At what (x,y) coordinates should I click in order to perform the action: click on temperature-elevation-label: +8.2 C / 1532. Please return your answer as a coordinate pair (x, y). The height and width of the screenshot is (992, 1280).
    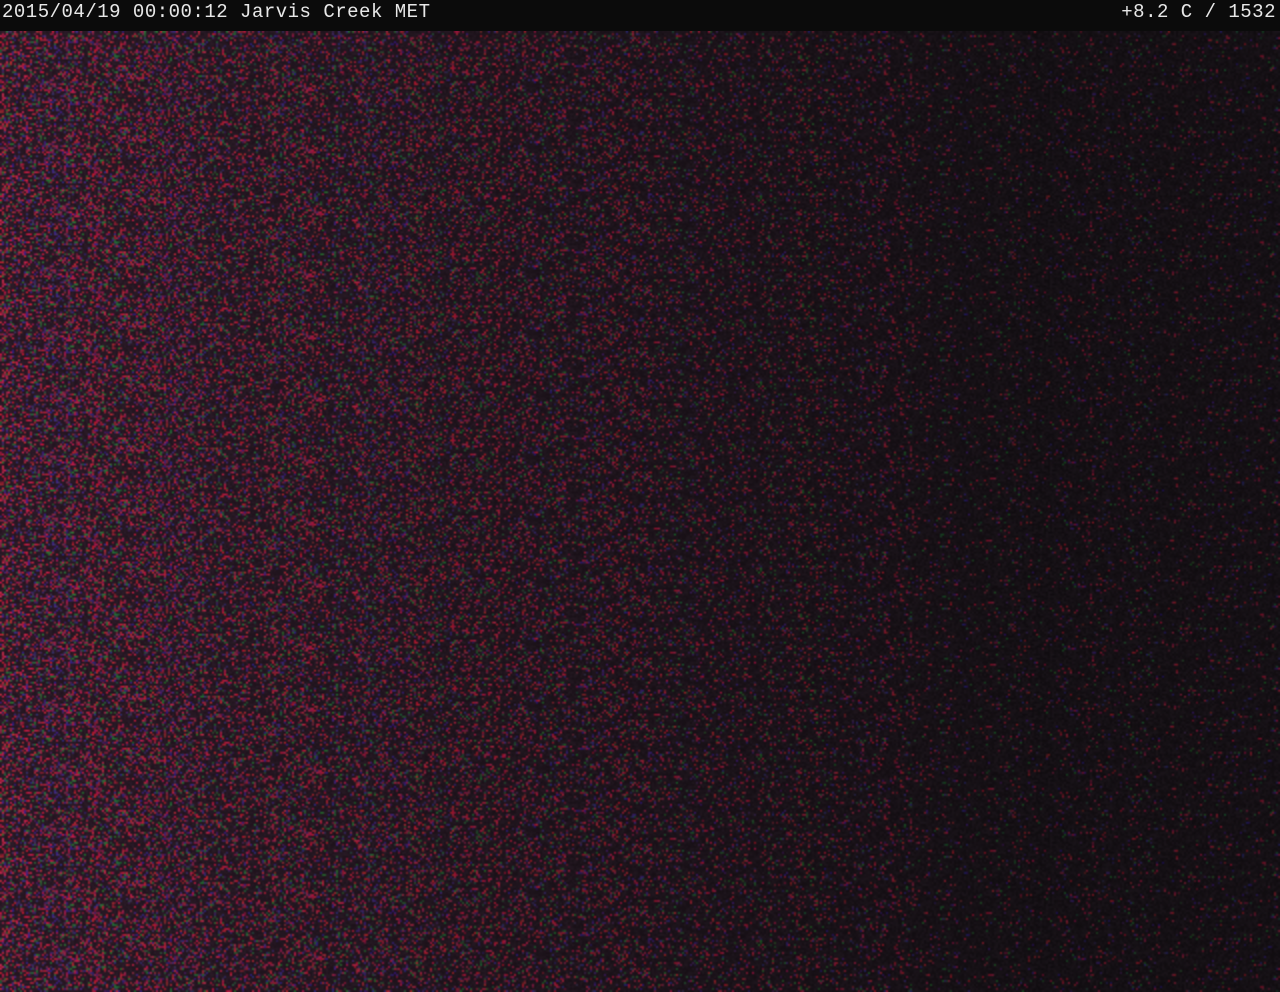
    Looking at the image, I should click on (1198, 12).